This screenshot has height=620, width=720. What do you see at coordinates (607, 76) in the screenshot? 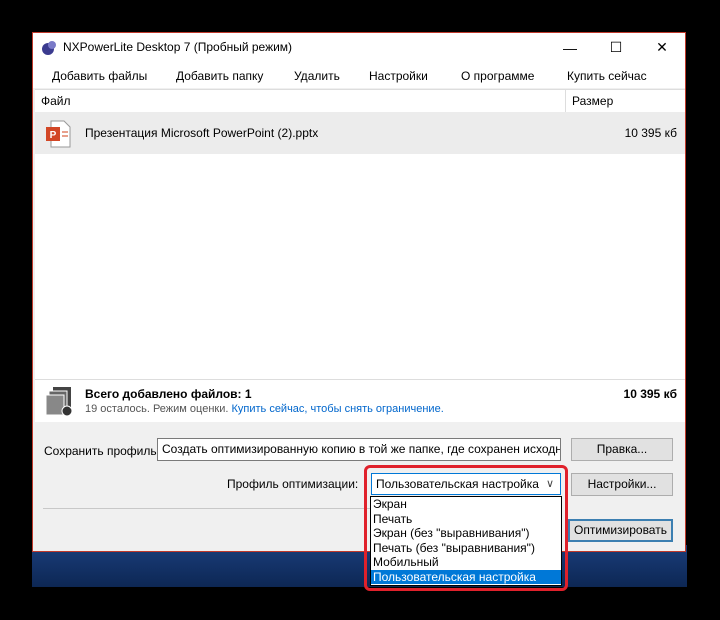
I see `menu-buy-now: Купить сейчас` at bounding box center [607, 76].